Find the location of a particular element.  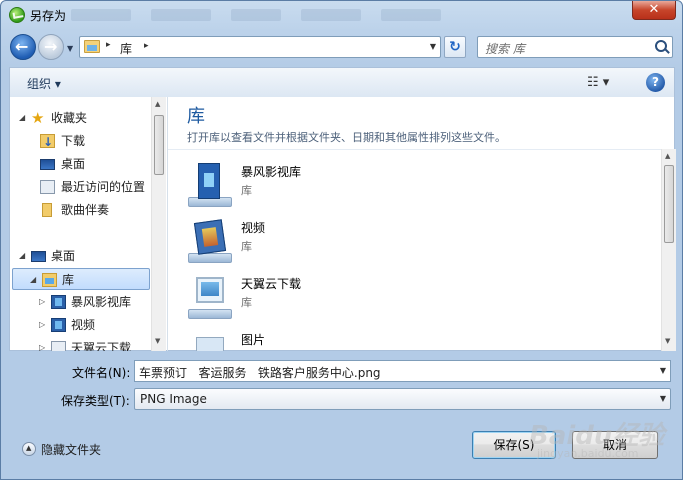

breadcrumb-libraries: 库 is located at coordinates (126, 48).